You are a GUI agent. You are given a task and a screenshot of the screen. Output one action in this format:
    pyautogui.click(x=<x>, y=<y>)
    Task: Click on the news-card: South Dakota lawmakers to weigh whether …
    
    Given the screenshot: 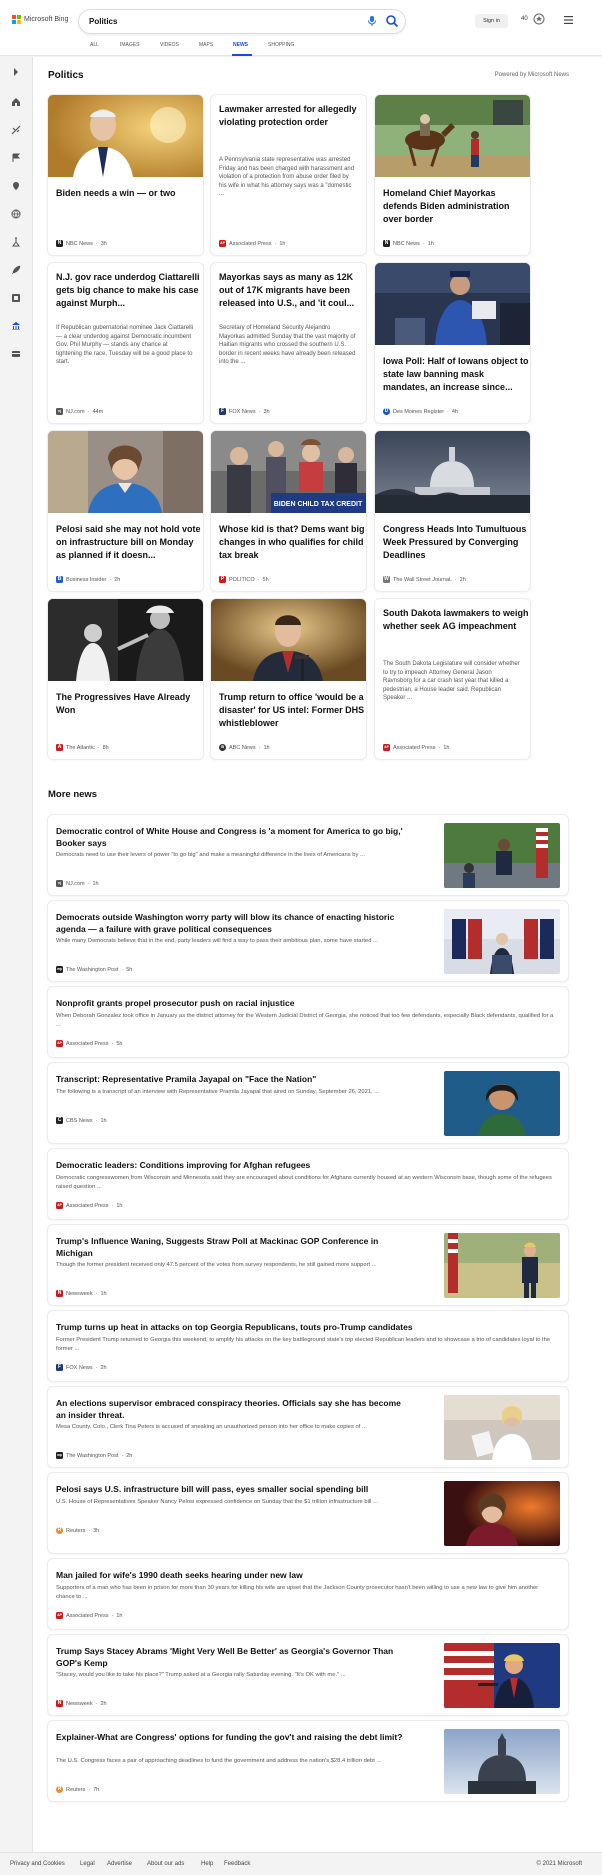 What is the action you would take?
    pyautogui.click(x=452, y=679)
    